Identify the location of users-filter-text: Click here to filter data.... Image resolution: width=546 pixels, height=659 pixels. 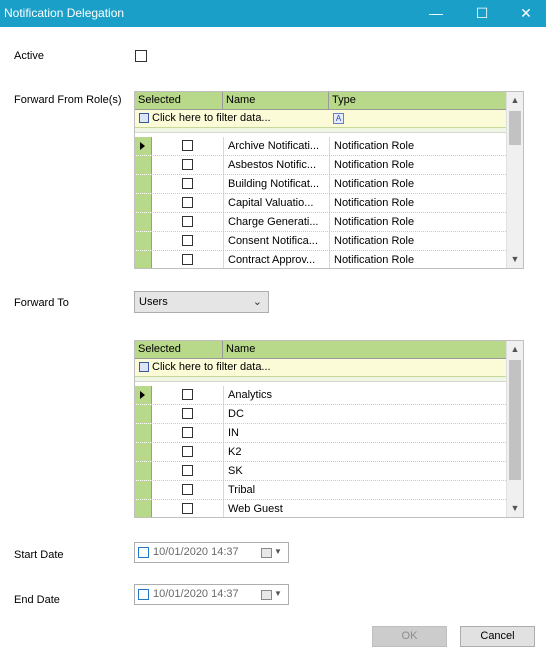
(211, 367).